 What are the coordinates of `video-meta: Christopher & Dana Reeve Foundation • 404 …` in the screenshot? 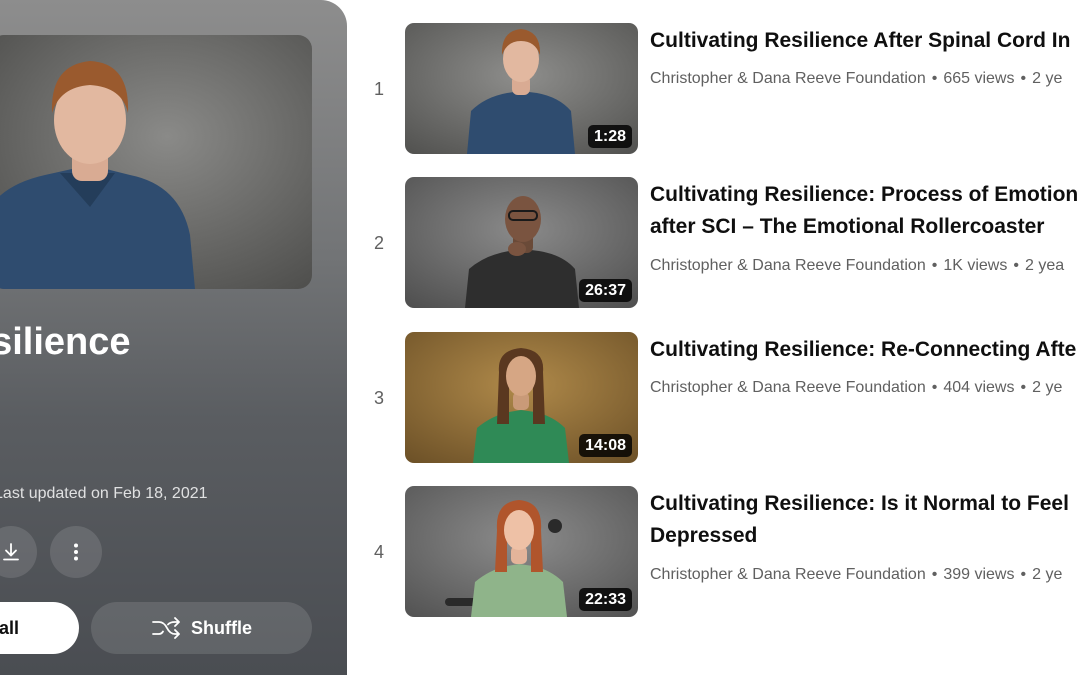 It's located at (856, 388).